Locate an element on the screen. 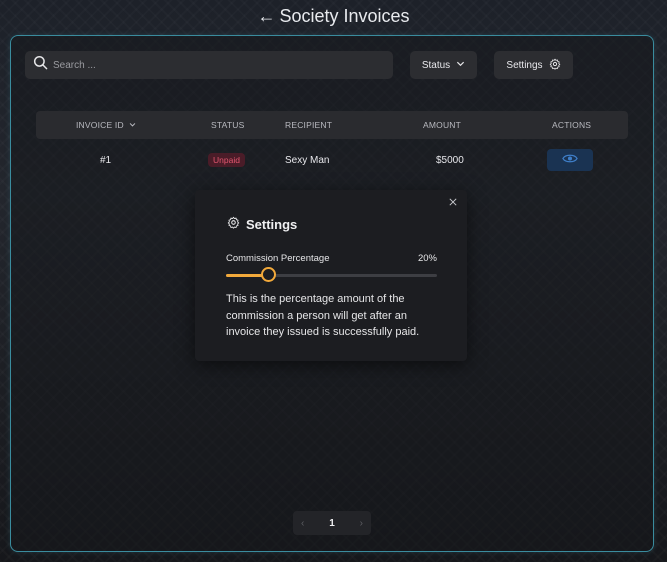 The image size is (667, 562). search-input is located at coordinates (213, 65).